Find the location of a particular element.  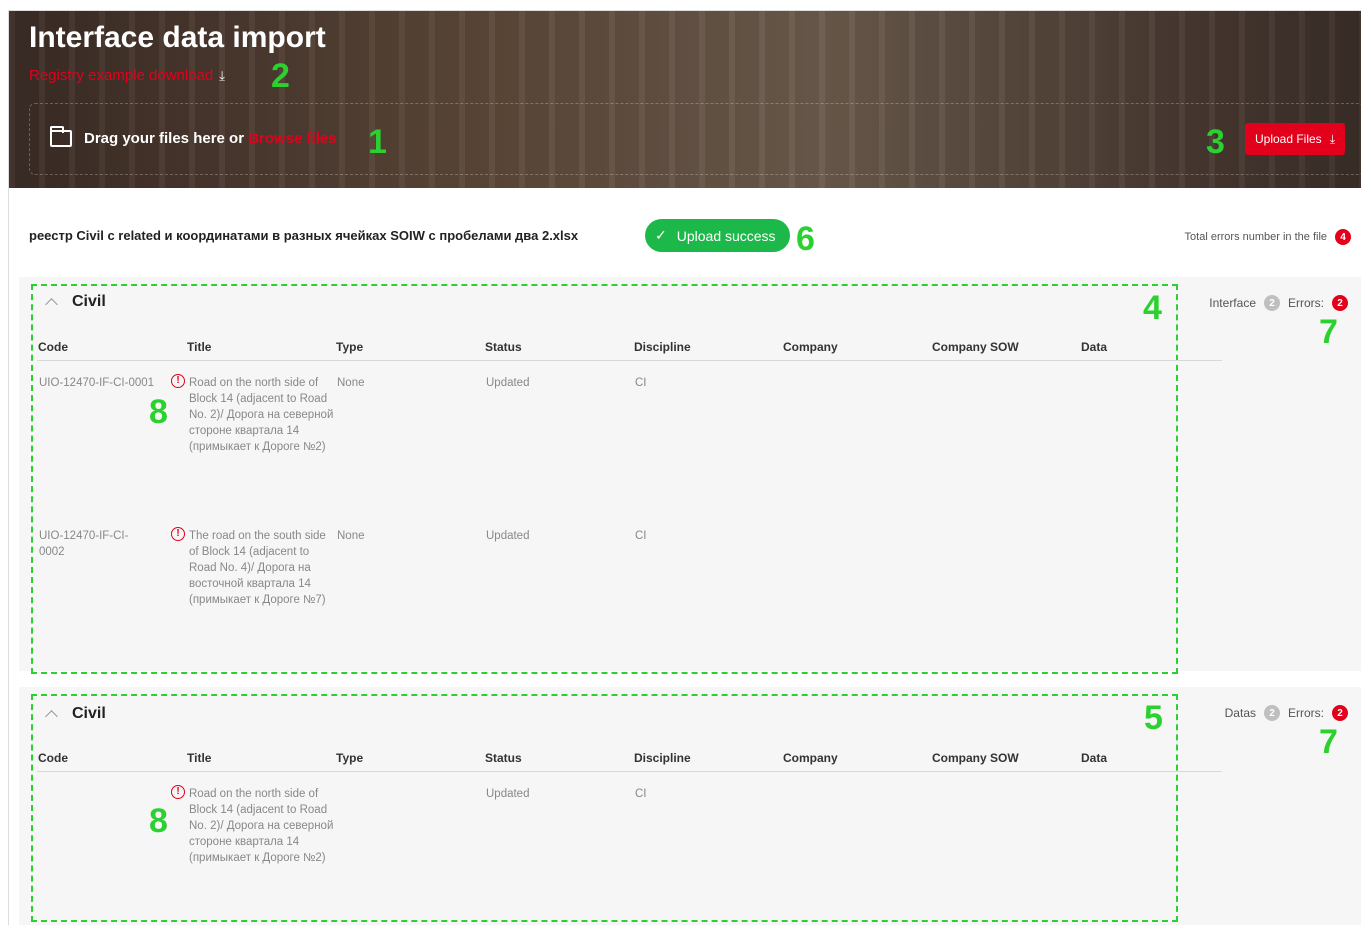

datas-count-badge: 2 is located at coordinates (1272, 713).